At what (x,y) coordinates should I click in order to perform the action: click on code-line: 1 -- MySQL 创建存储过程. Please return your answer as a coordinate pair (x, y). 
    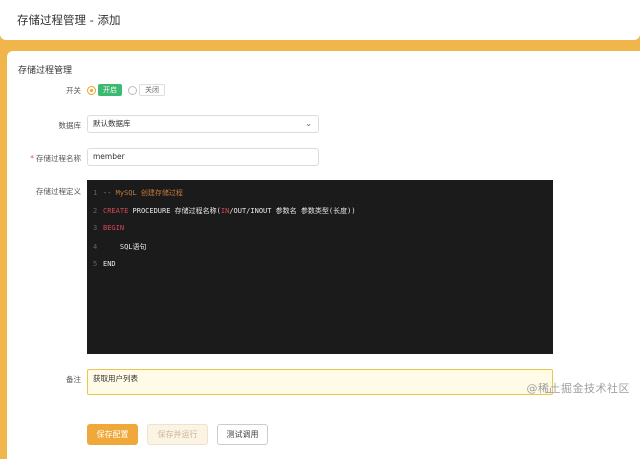
    Looking at the image, I should click on (138, 193).